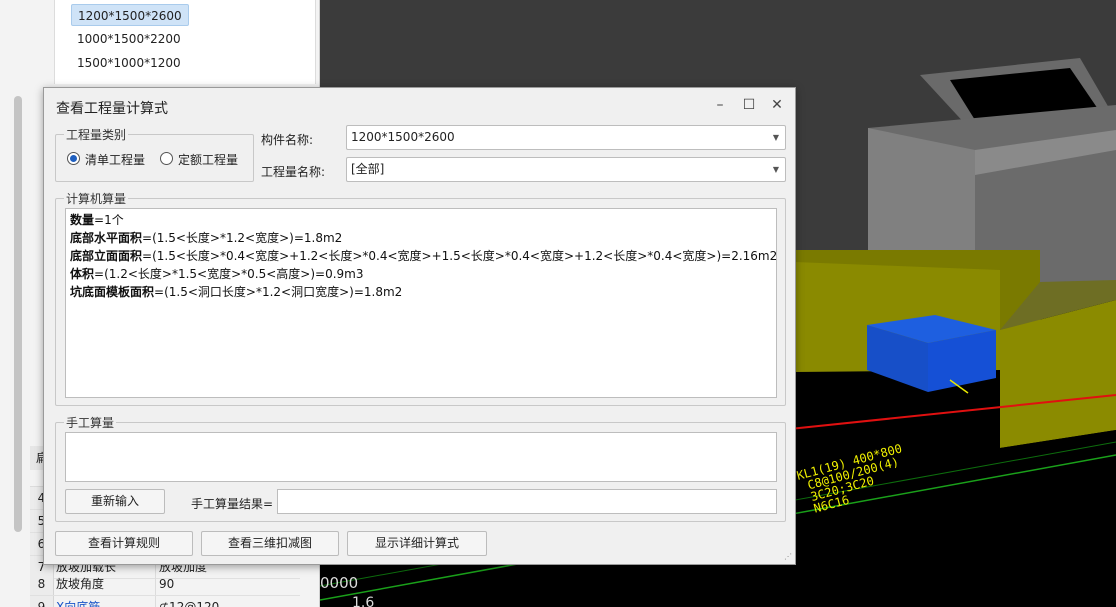  I want to click on component-name-select: 1200*1500*2600 ▼, so click(566, 137).